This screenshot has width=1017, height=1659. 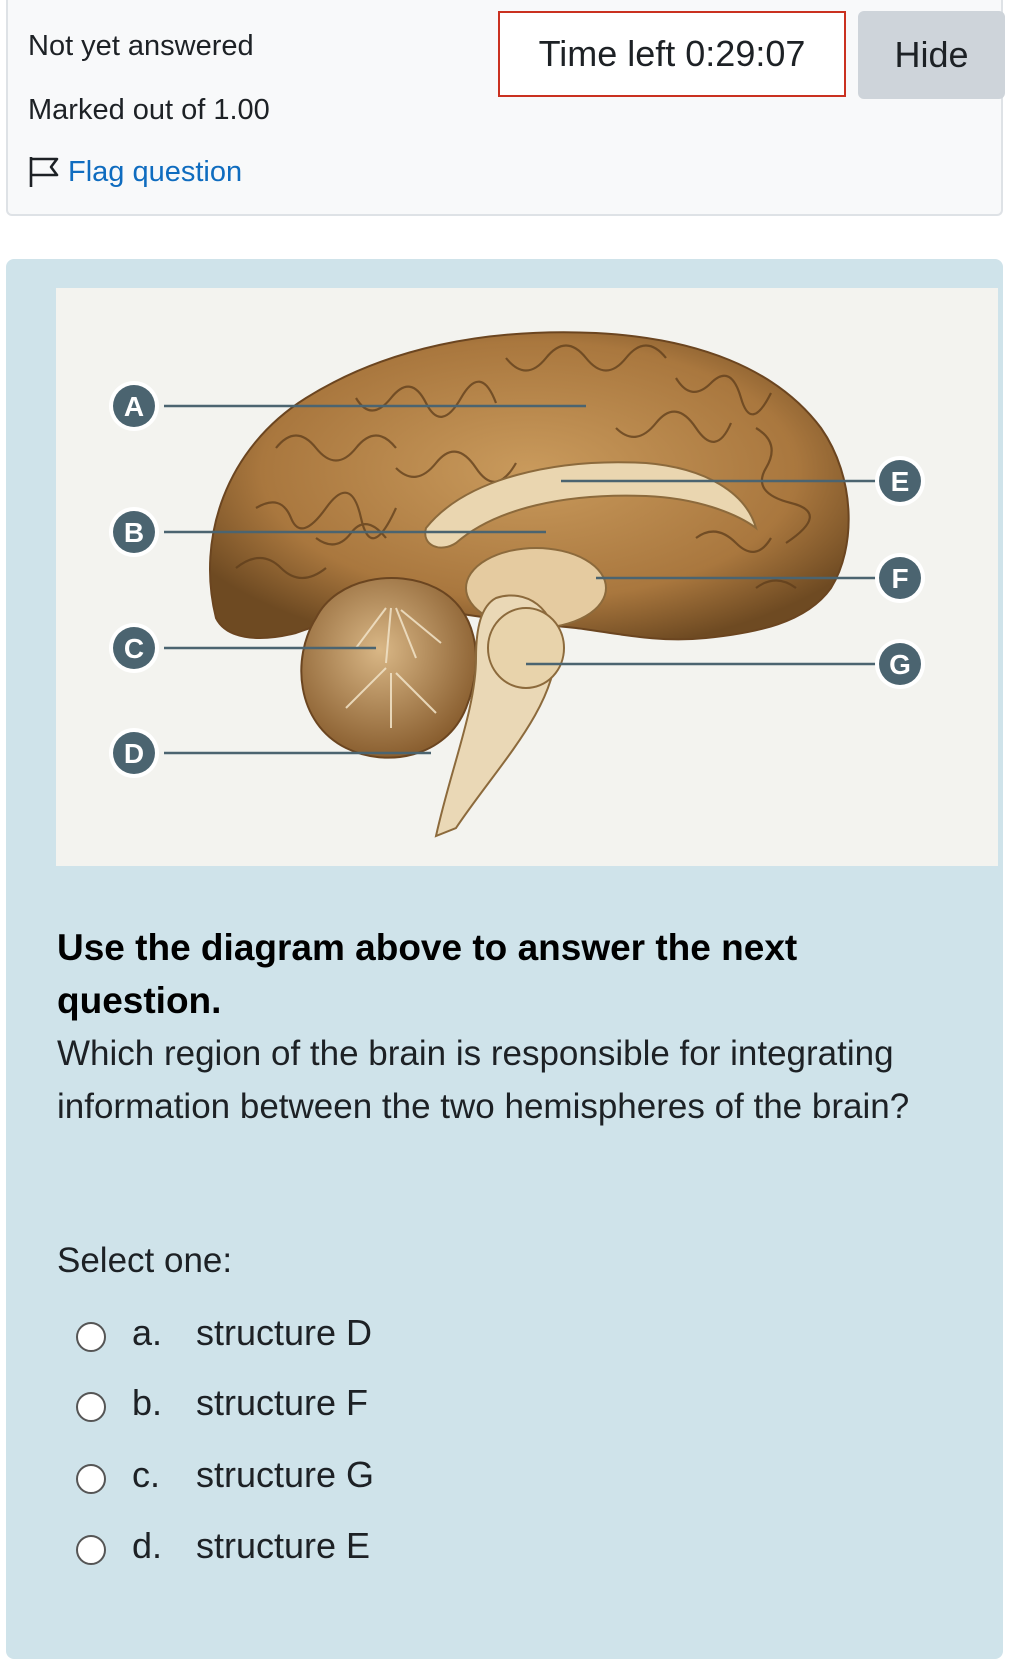 I want to click on option-letter: b., so click(x=147, y=1402).